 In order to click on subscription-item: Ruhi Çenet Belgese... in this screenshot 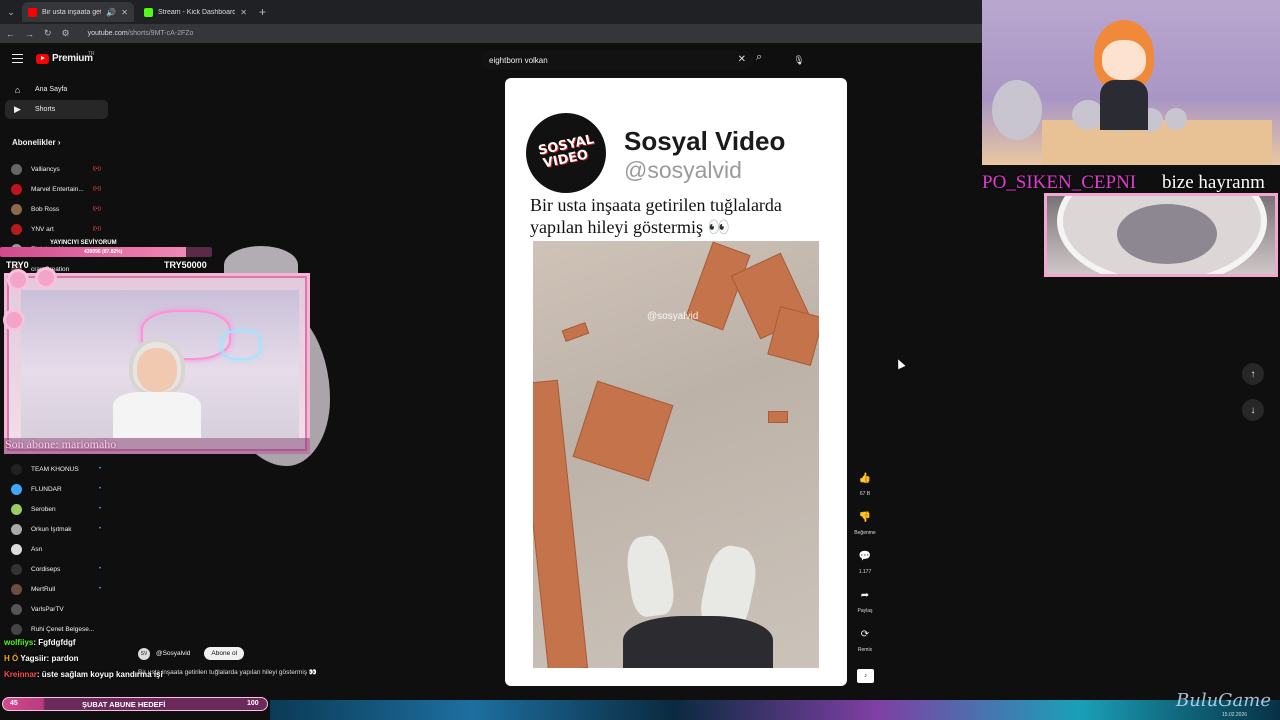, I will do `click(63, 629)`.